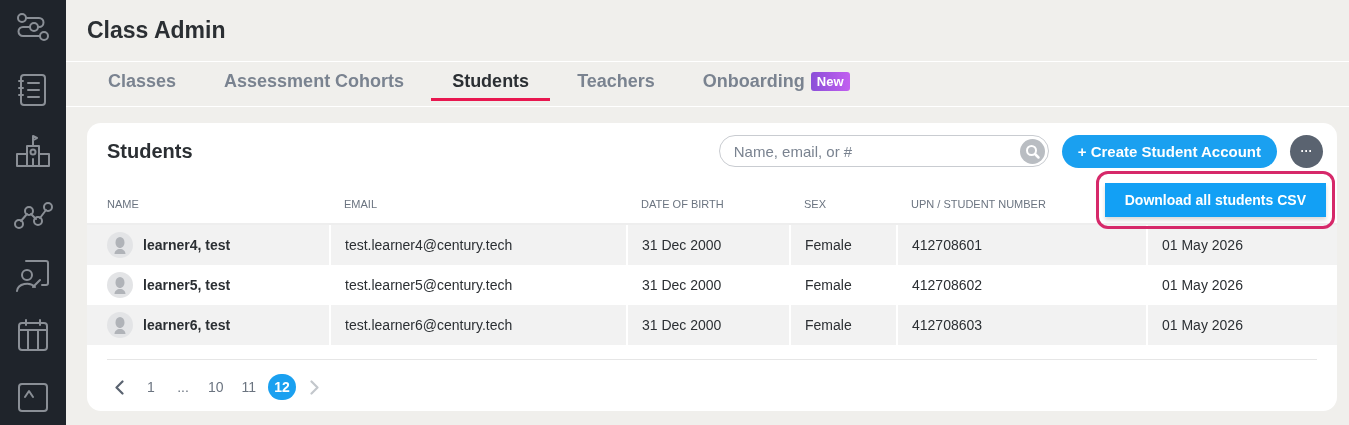  I want to click on search-field: Name, email, or #, so click(883, 151).